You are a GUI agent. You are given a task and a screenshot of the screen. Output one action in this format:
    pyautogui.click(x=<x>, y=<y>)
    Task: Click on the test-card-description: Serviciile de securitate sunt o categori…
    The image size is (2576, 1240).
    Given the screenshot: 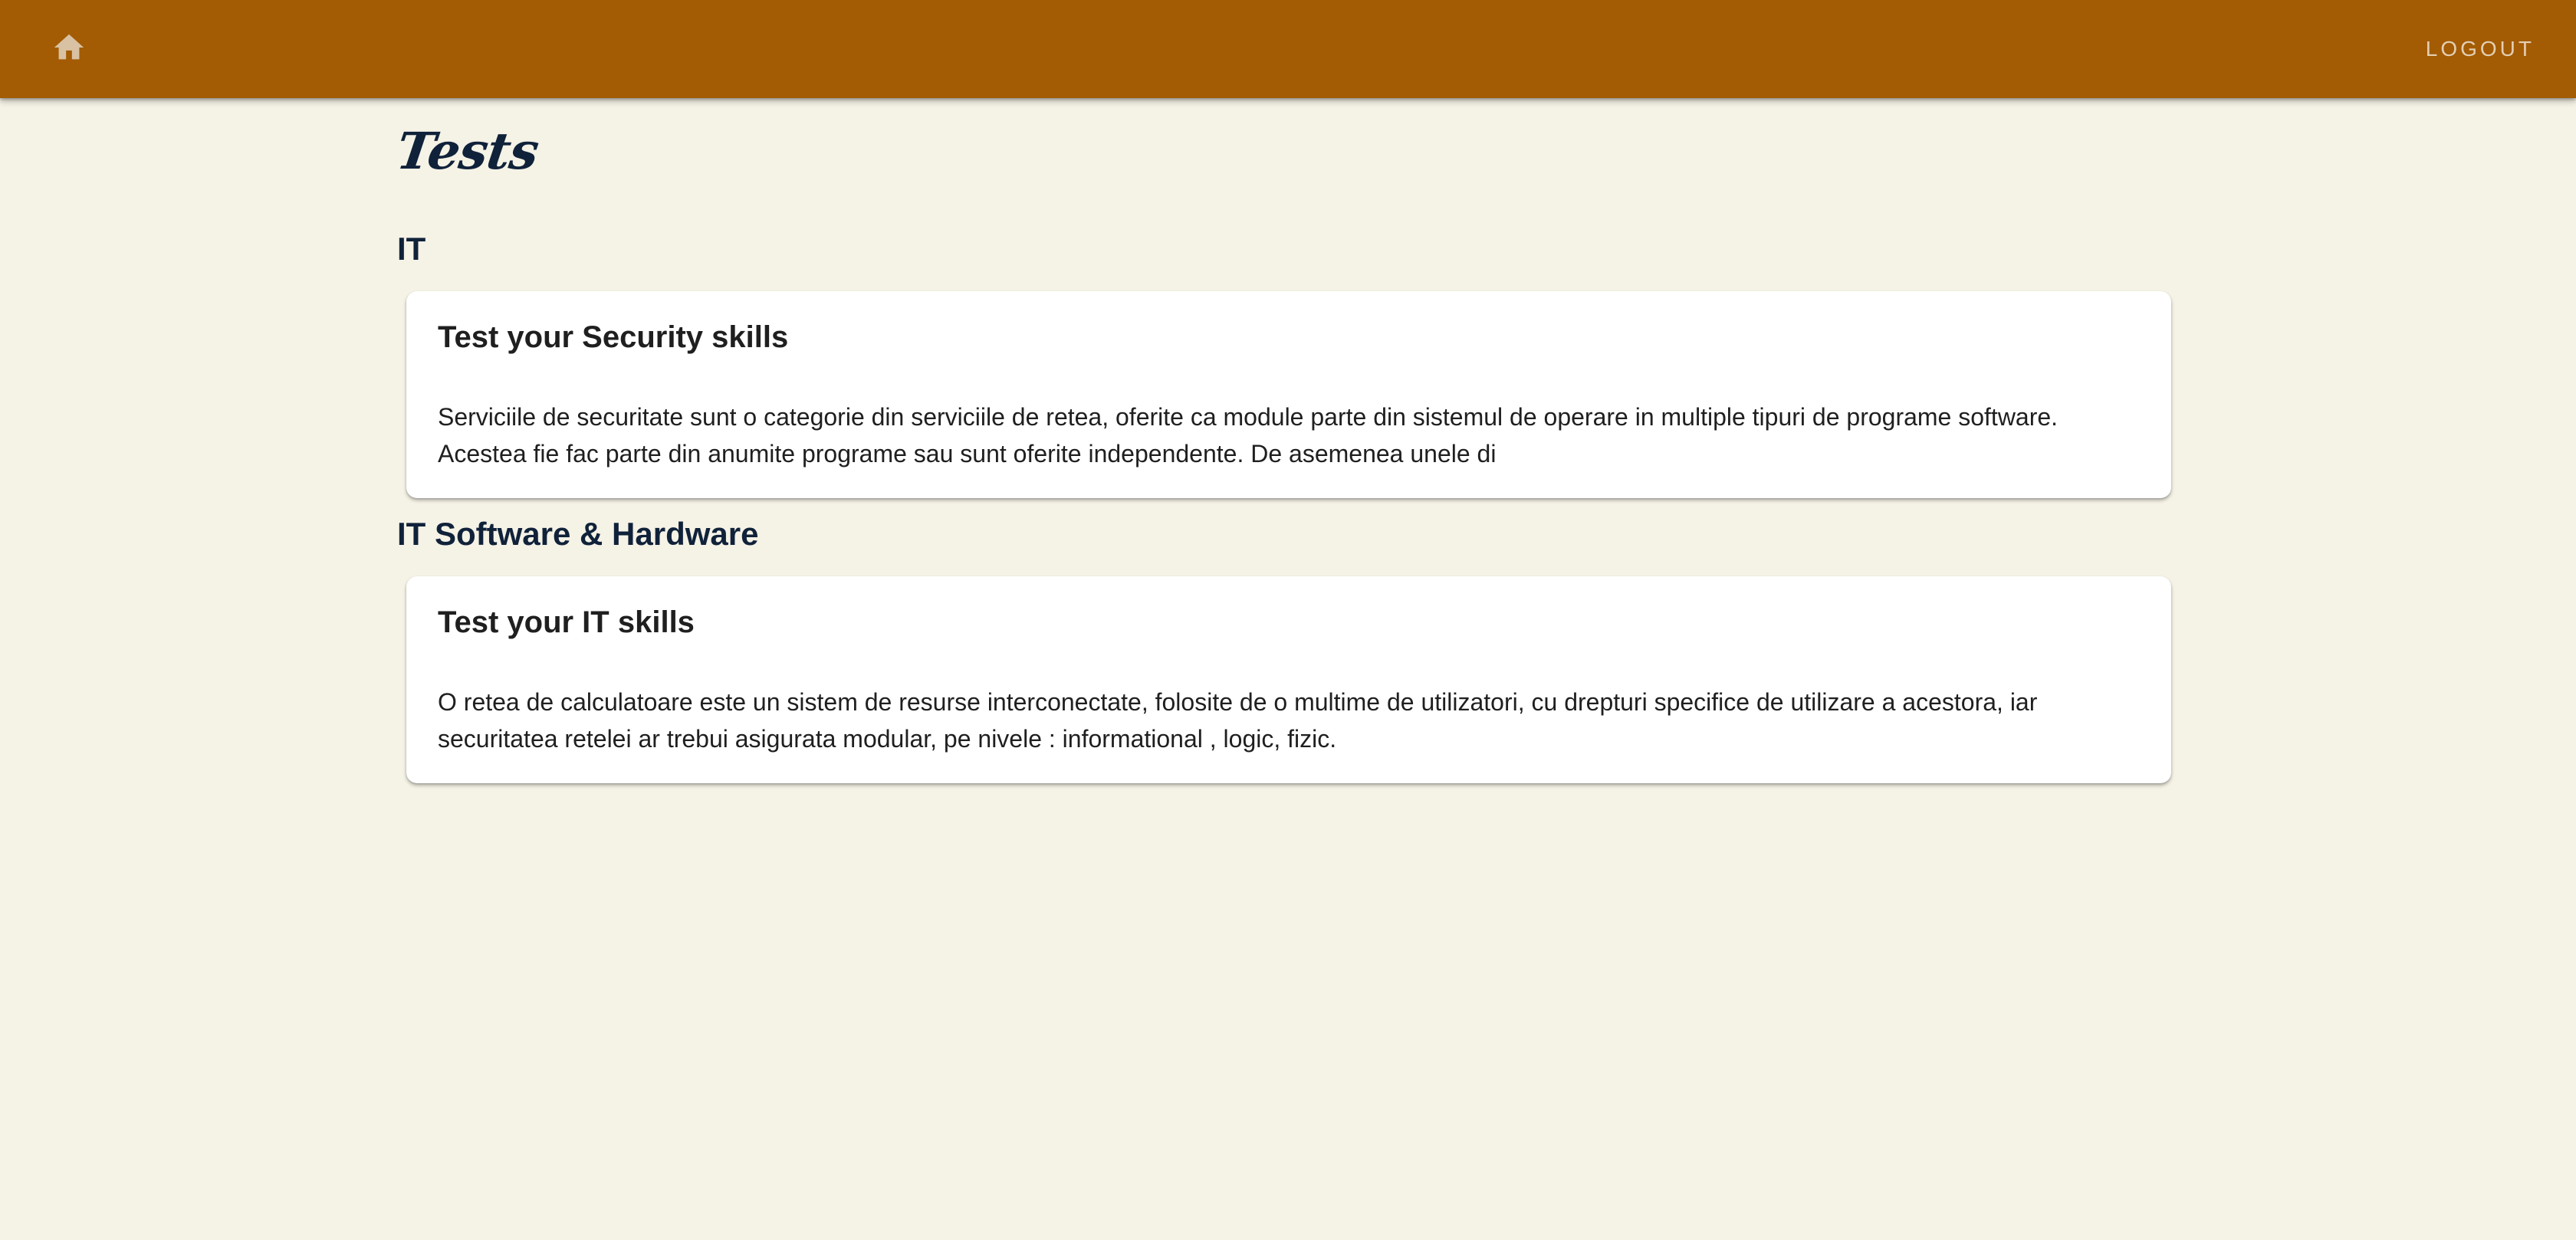 What is the action you would take?
    pyautogui.click(x=1248, y=435)
    